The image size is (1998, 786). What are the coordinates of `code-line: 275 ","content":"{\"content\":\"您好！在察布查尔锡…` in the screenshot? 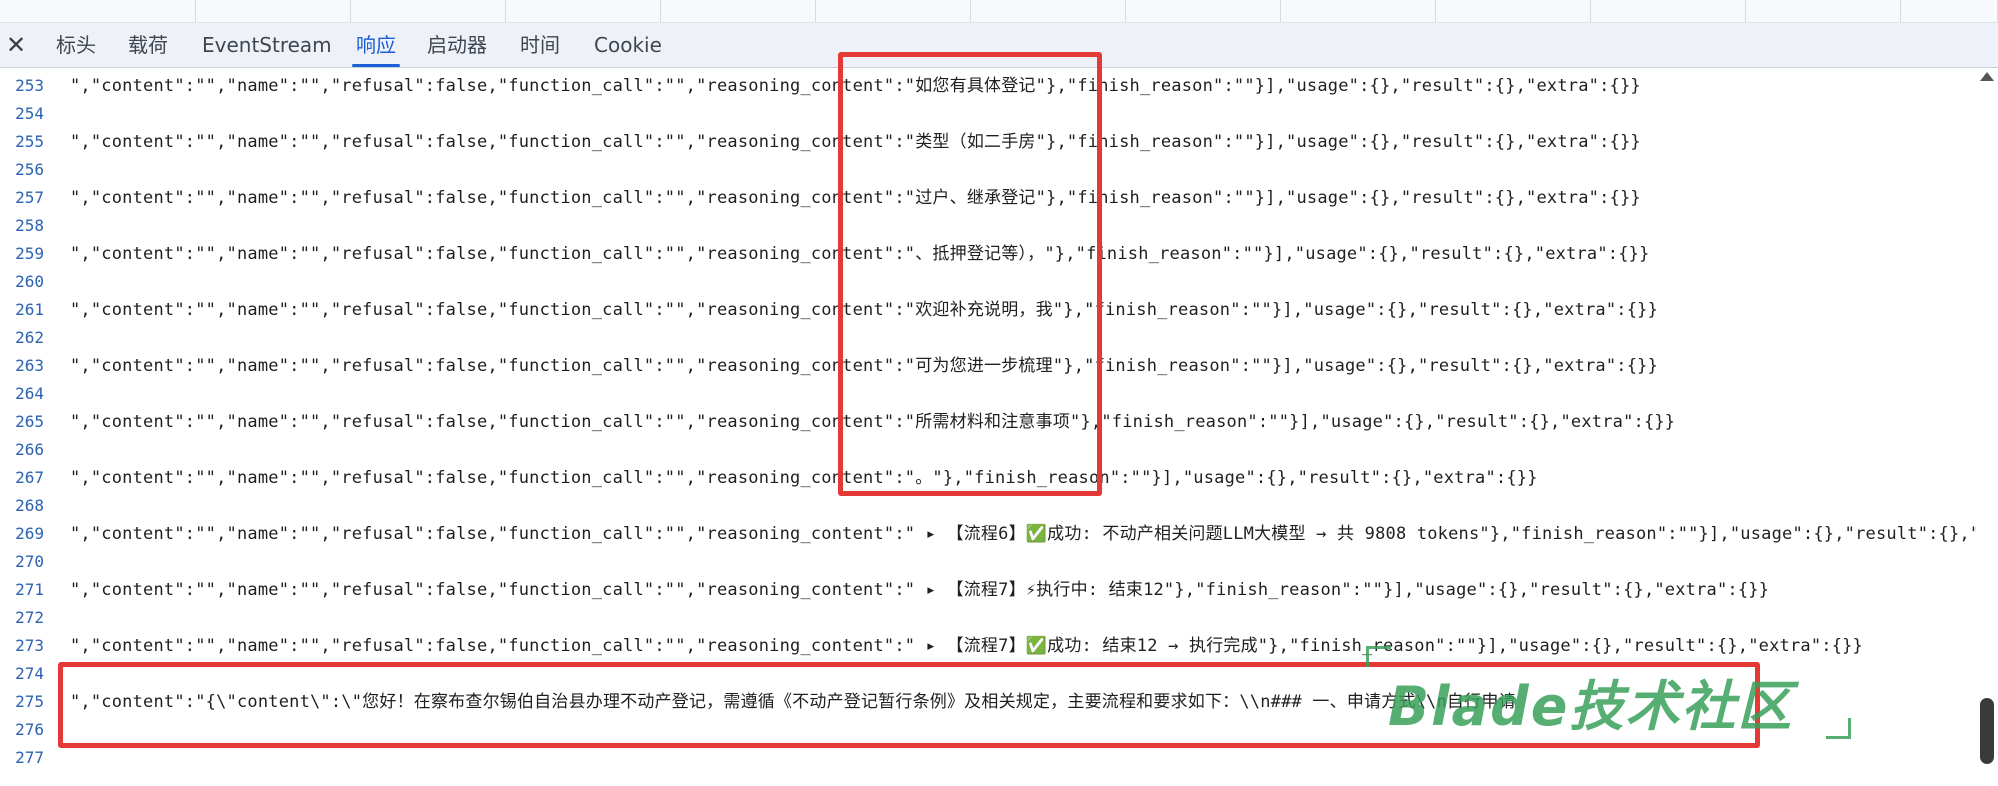 It's located at (988, 702).